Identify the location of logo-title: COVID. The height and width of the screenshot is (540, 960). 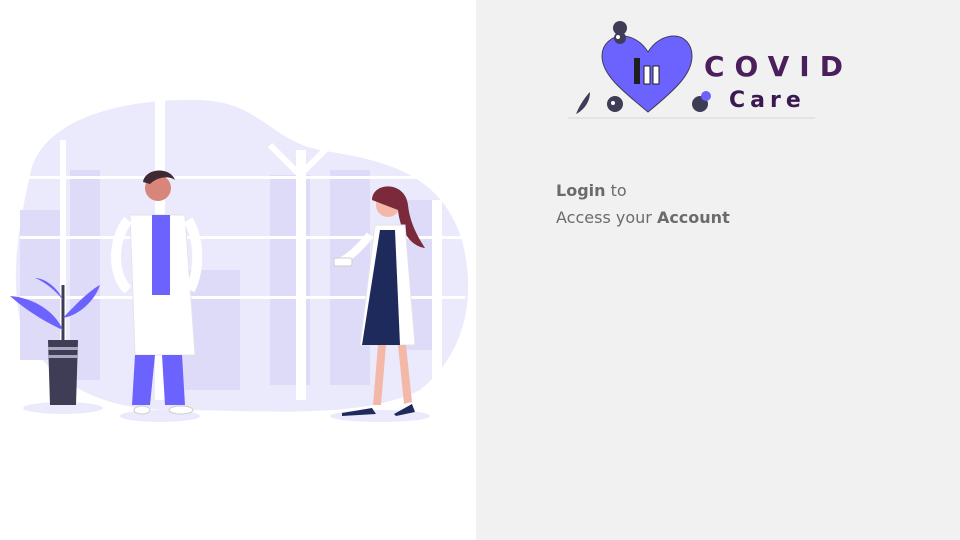
(778, 66).